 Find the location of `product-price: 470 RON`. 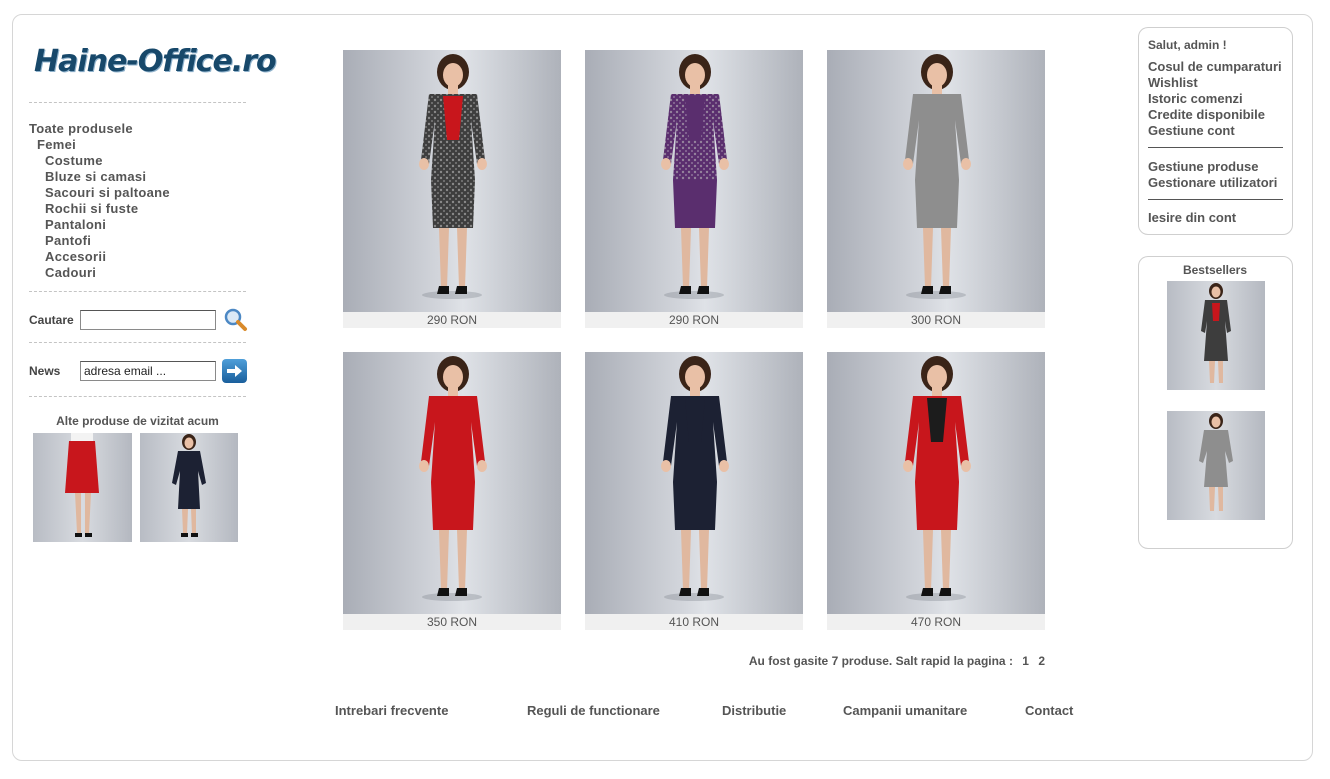

product-price: 470 RON is located at coordinates (936, 622).